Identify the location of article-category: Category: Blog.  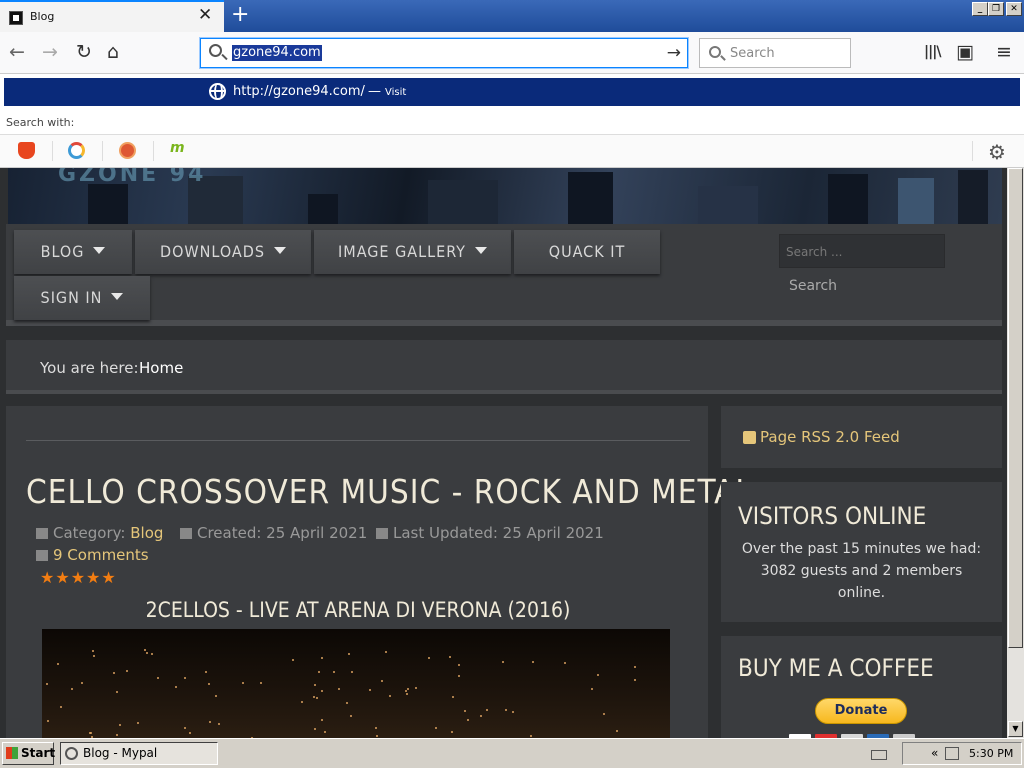
(99, 533).